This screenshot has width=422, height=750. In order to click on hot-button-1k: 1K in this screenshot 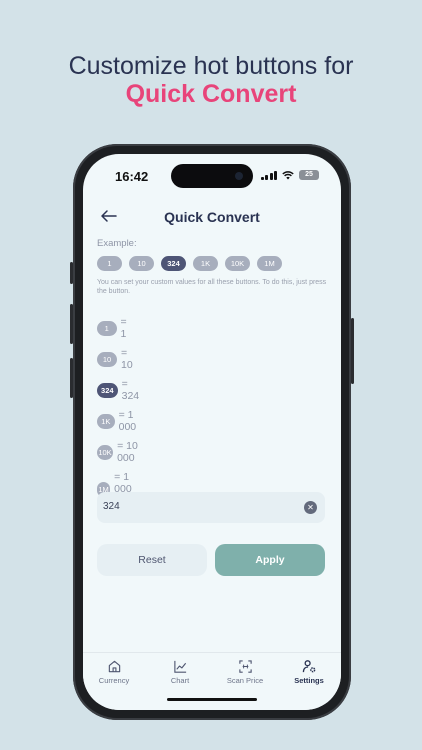, I will do `click(106, 421)`.